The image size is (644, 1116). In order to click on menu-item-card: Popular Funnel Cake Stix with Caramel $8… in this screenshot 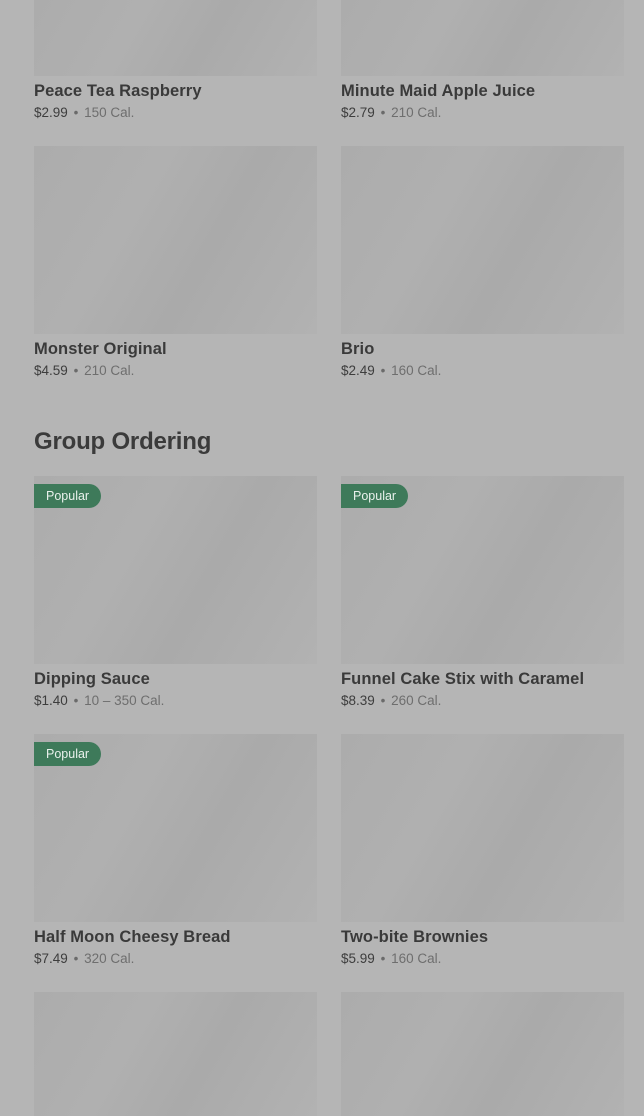, I will do `click(482, 593)`.